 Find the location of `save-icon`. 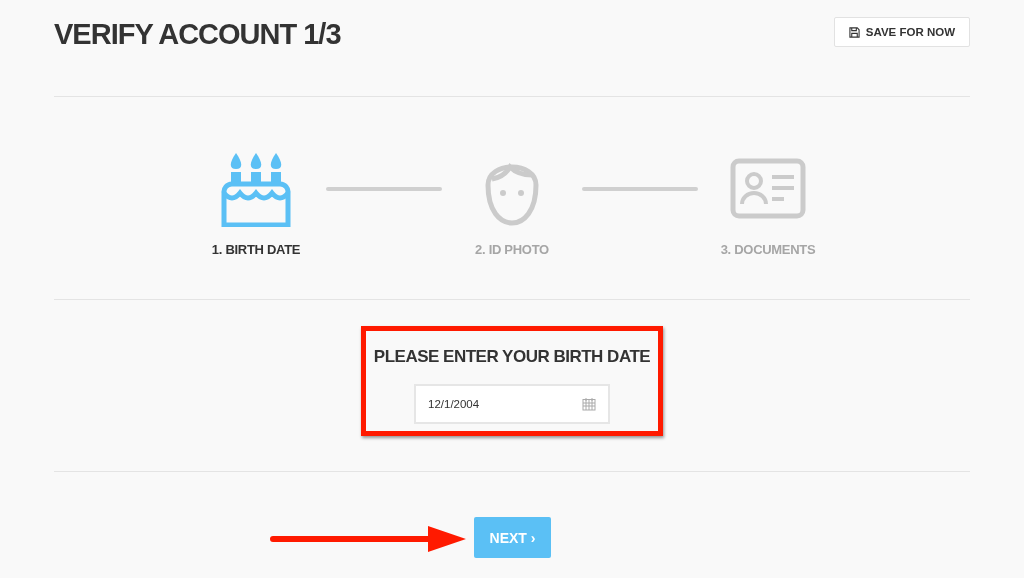

save-icon is located at coordinates (854, 32).